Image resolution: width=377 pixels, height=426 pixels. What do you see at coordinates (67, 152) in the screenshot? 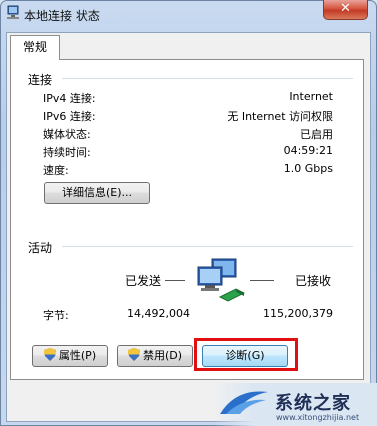
I see `duration-label: 持续时间:` at bounding box center [67, 152].